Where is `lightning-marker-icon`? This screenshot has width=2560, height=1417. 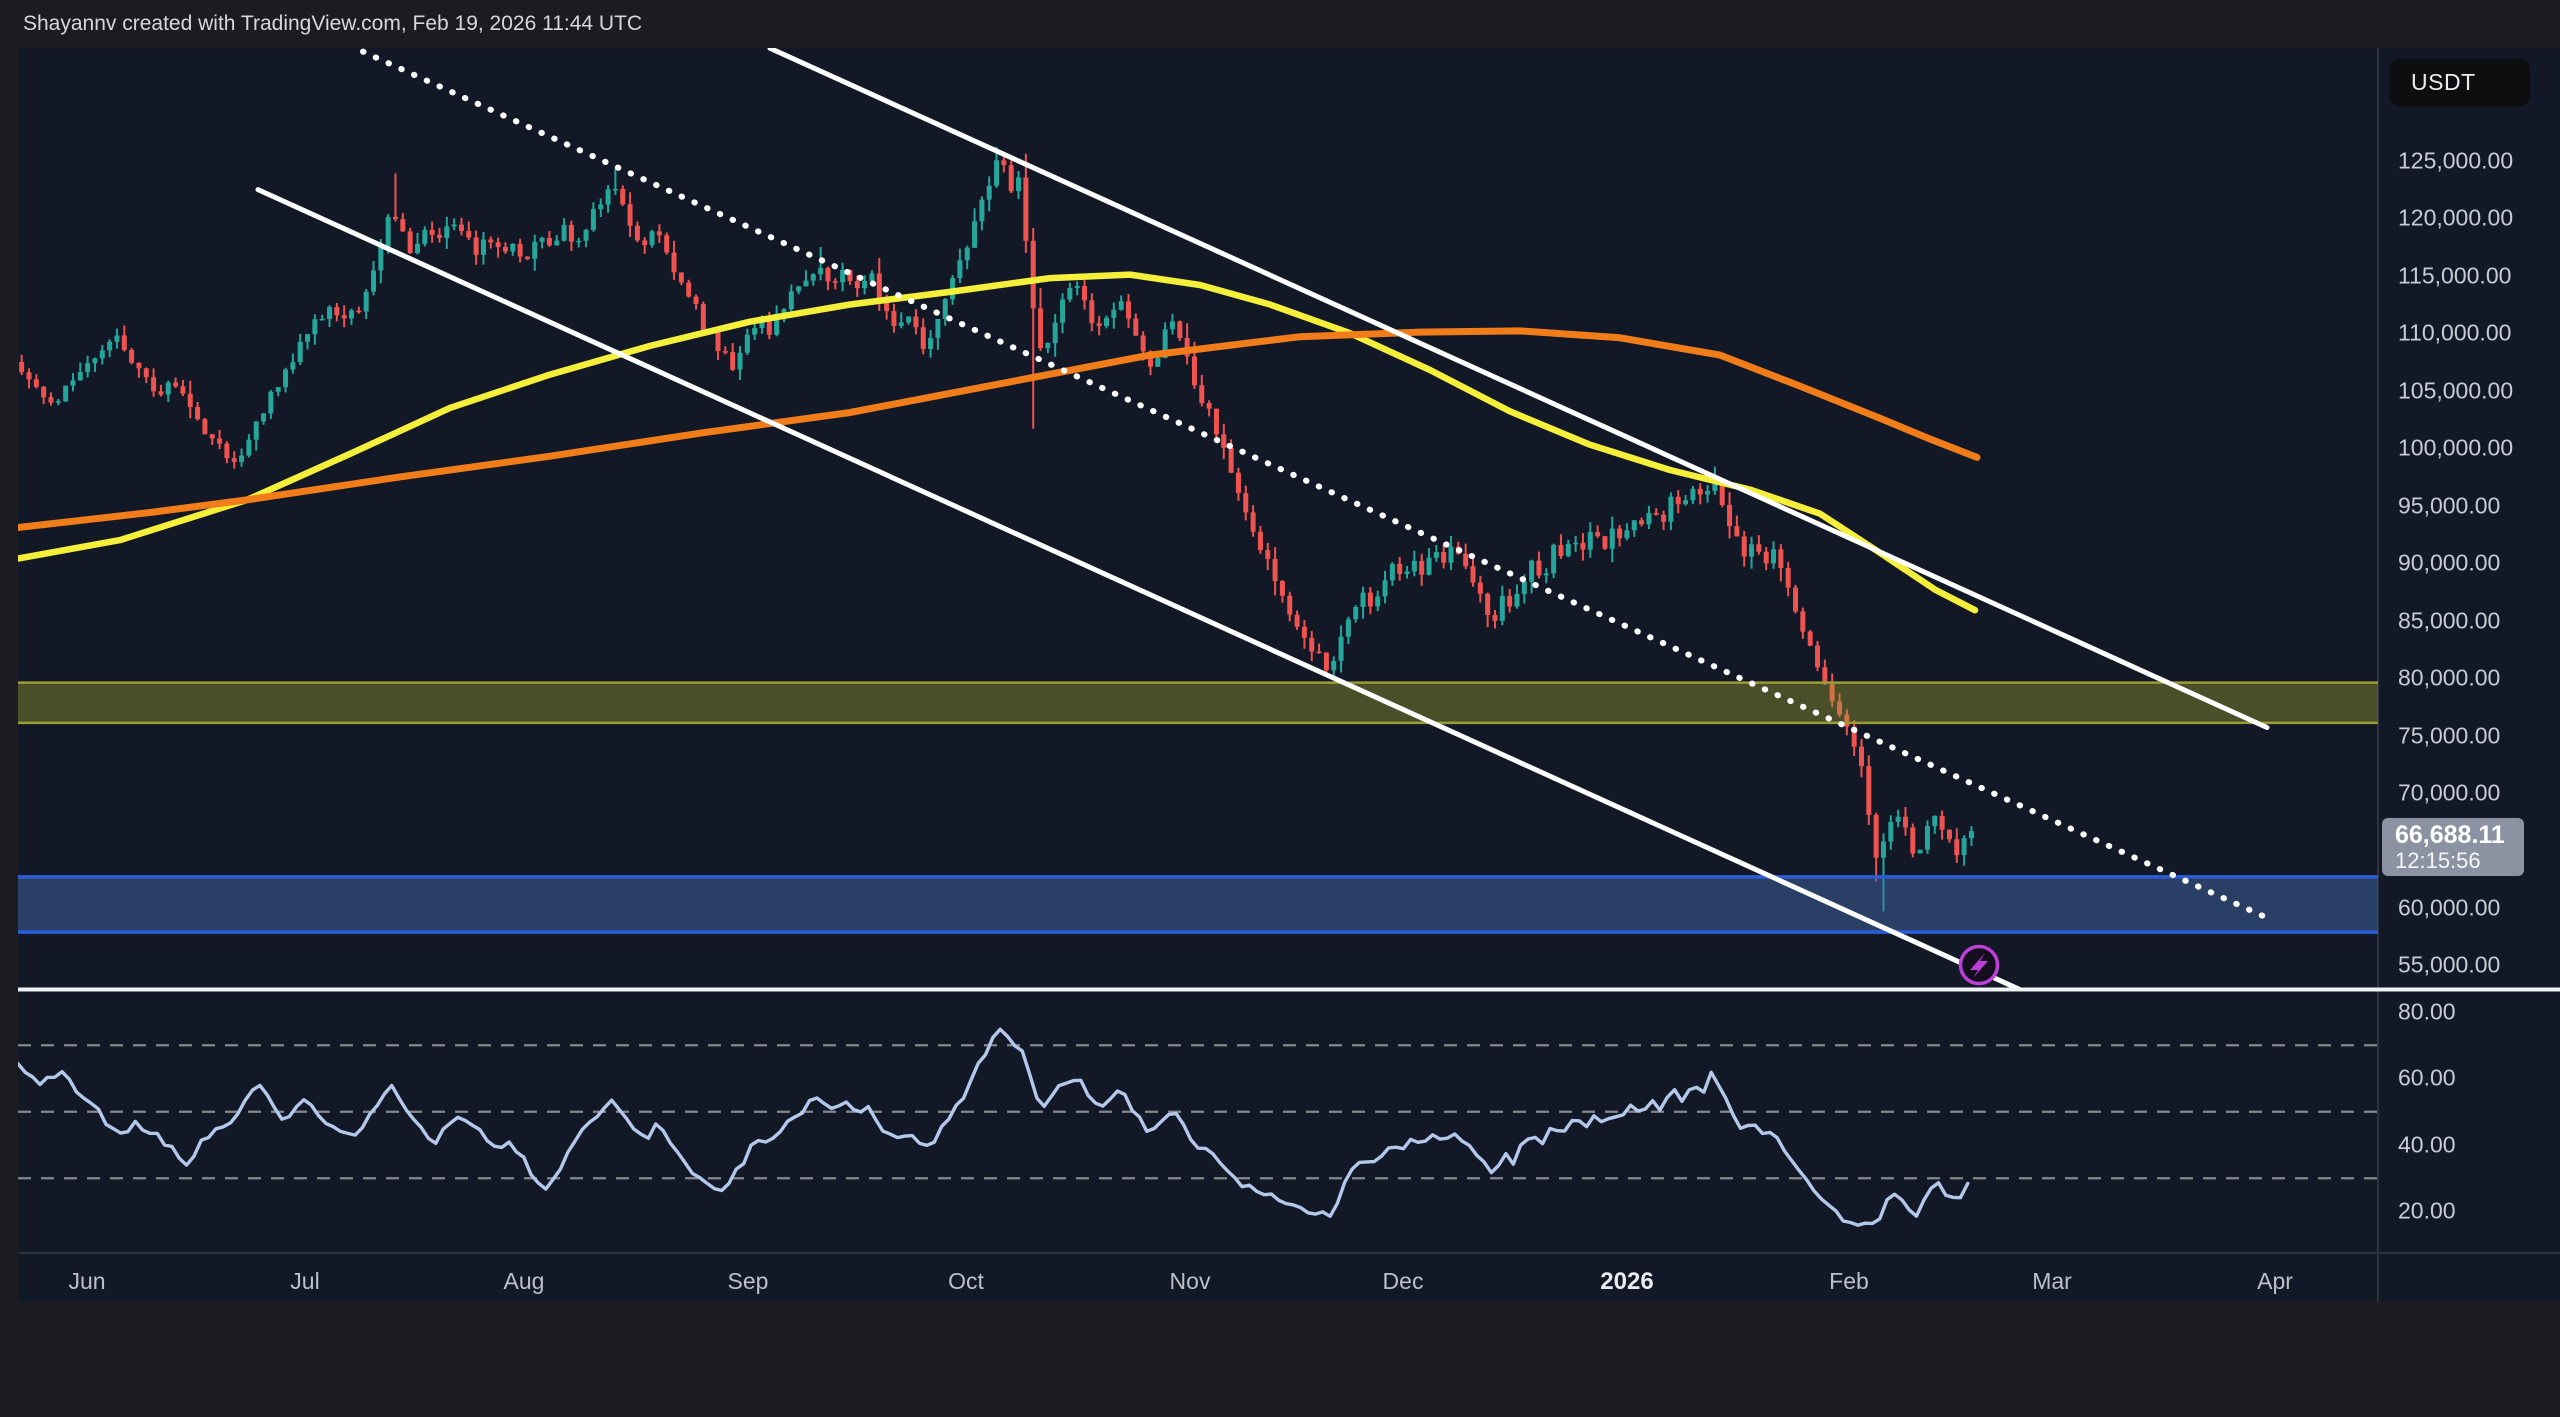
lightning-marker-icon is located at coordinates (1979, 965).